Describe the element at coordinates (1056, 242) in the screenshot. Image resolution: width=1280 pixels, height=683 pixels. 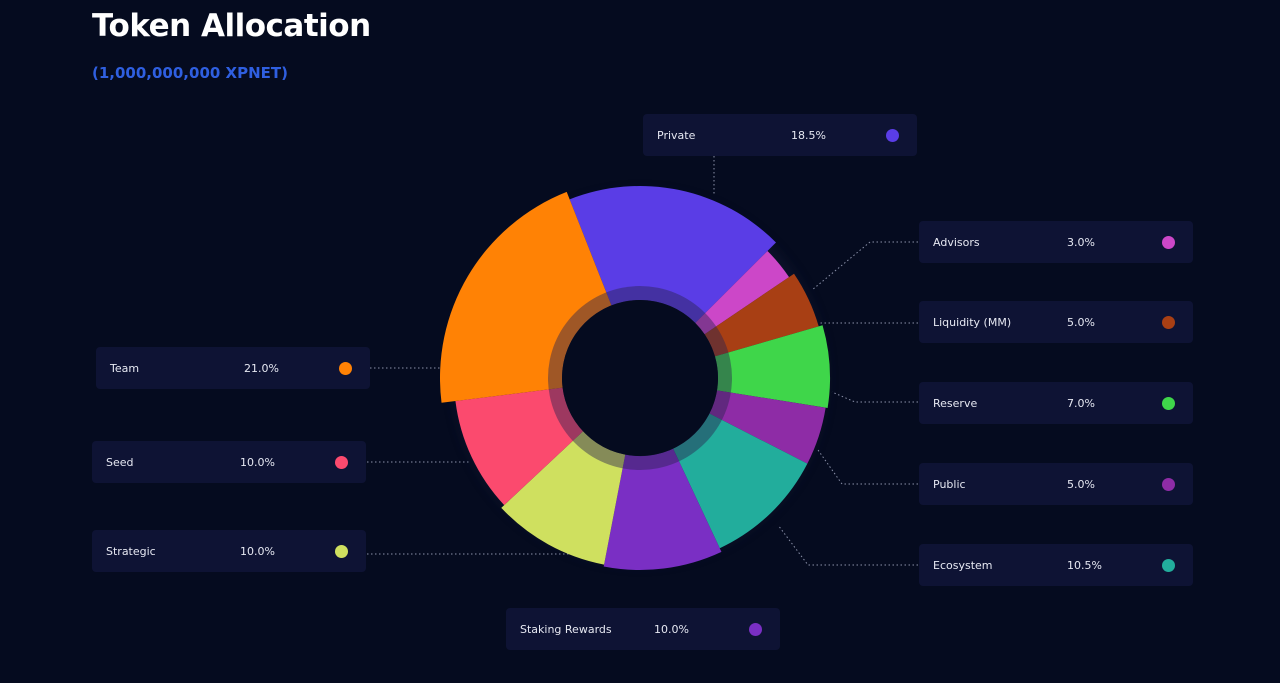
I see `legend-card-advisors: Advisors 3.0%` at that location.